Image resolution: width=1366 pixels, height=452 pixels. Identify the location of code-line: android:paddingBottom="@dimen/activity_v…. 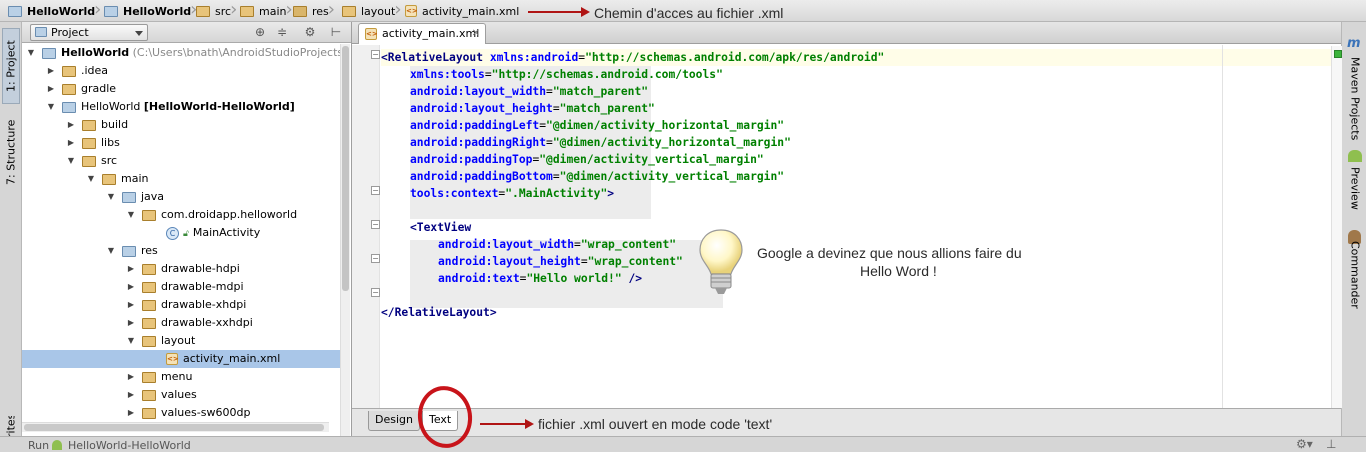
(597, 176).